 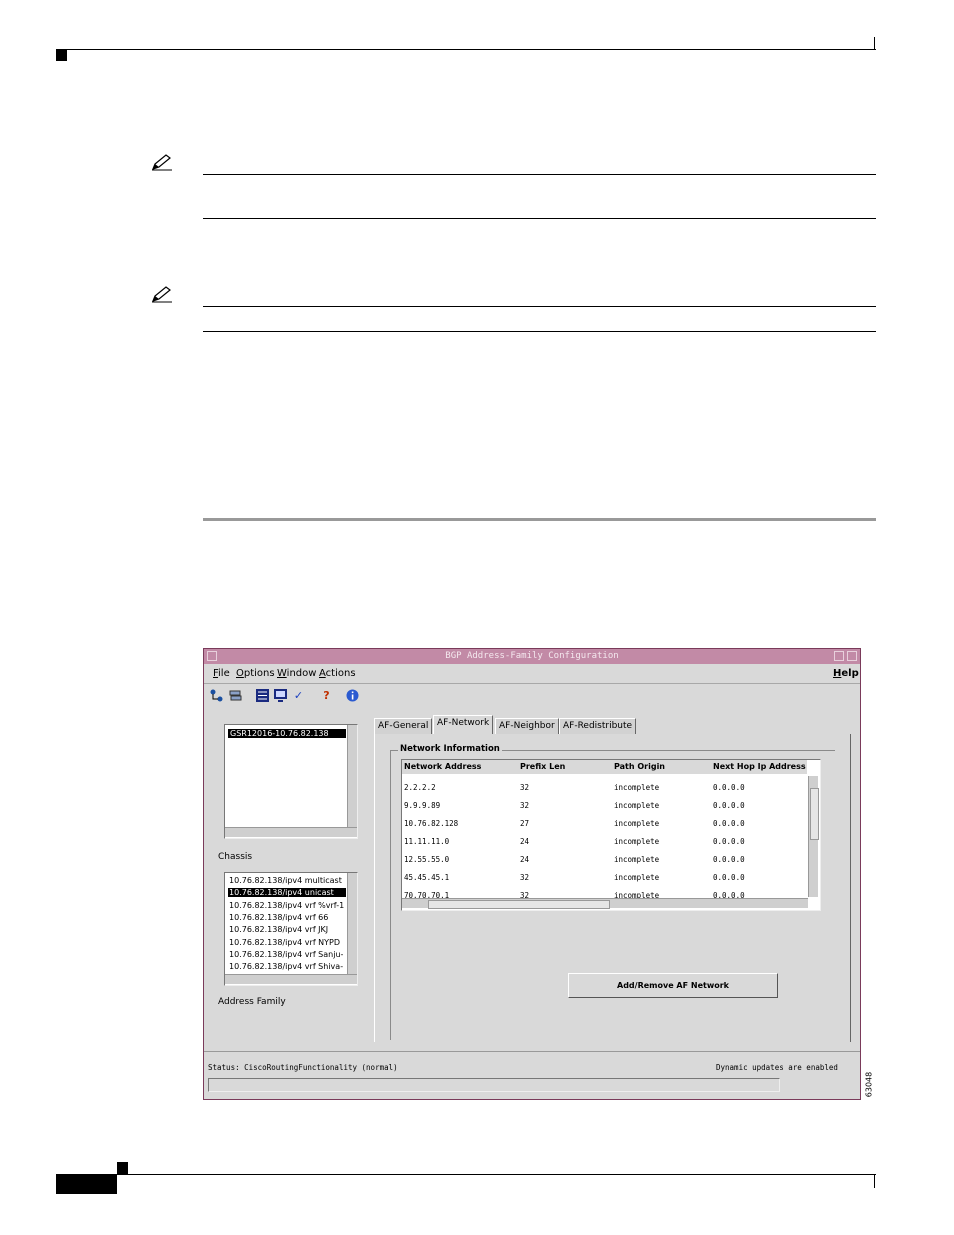 I want to click on col-next-hop: Next Hop Ip Address, so click(x=759, y=766).